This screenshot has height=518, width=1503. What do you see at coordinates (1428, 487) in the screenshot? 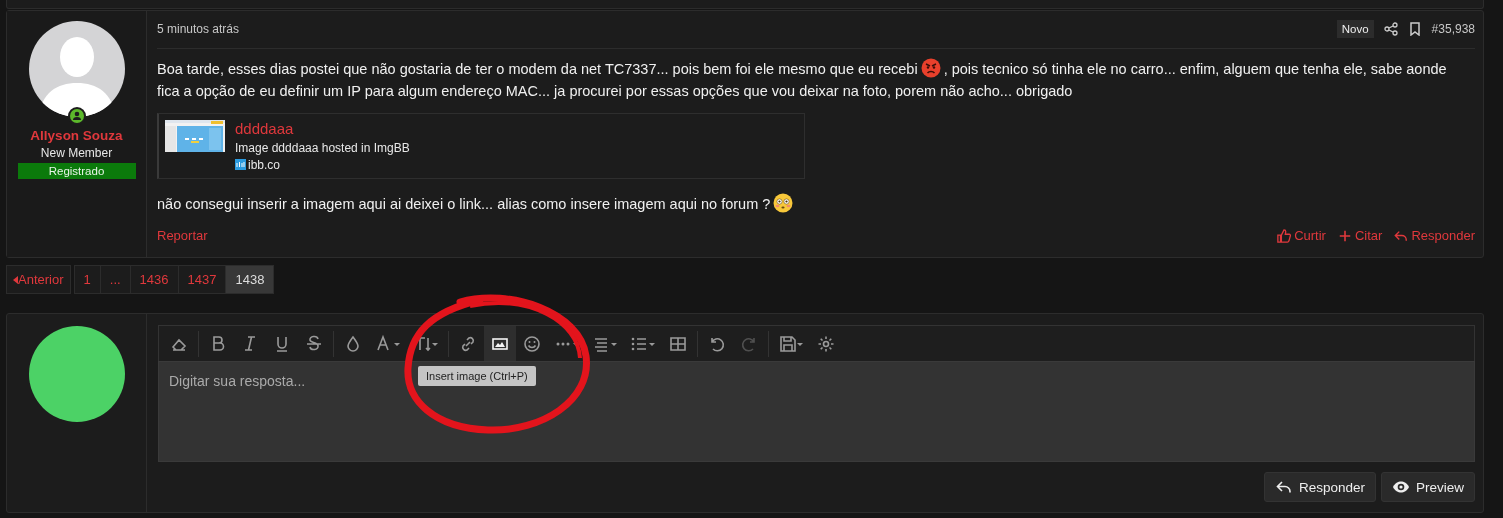
I see `preview-button: Preview` at bounding box center [1428, 487].